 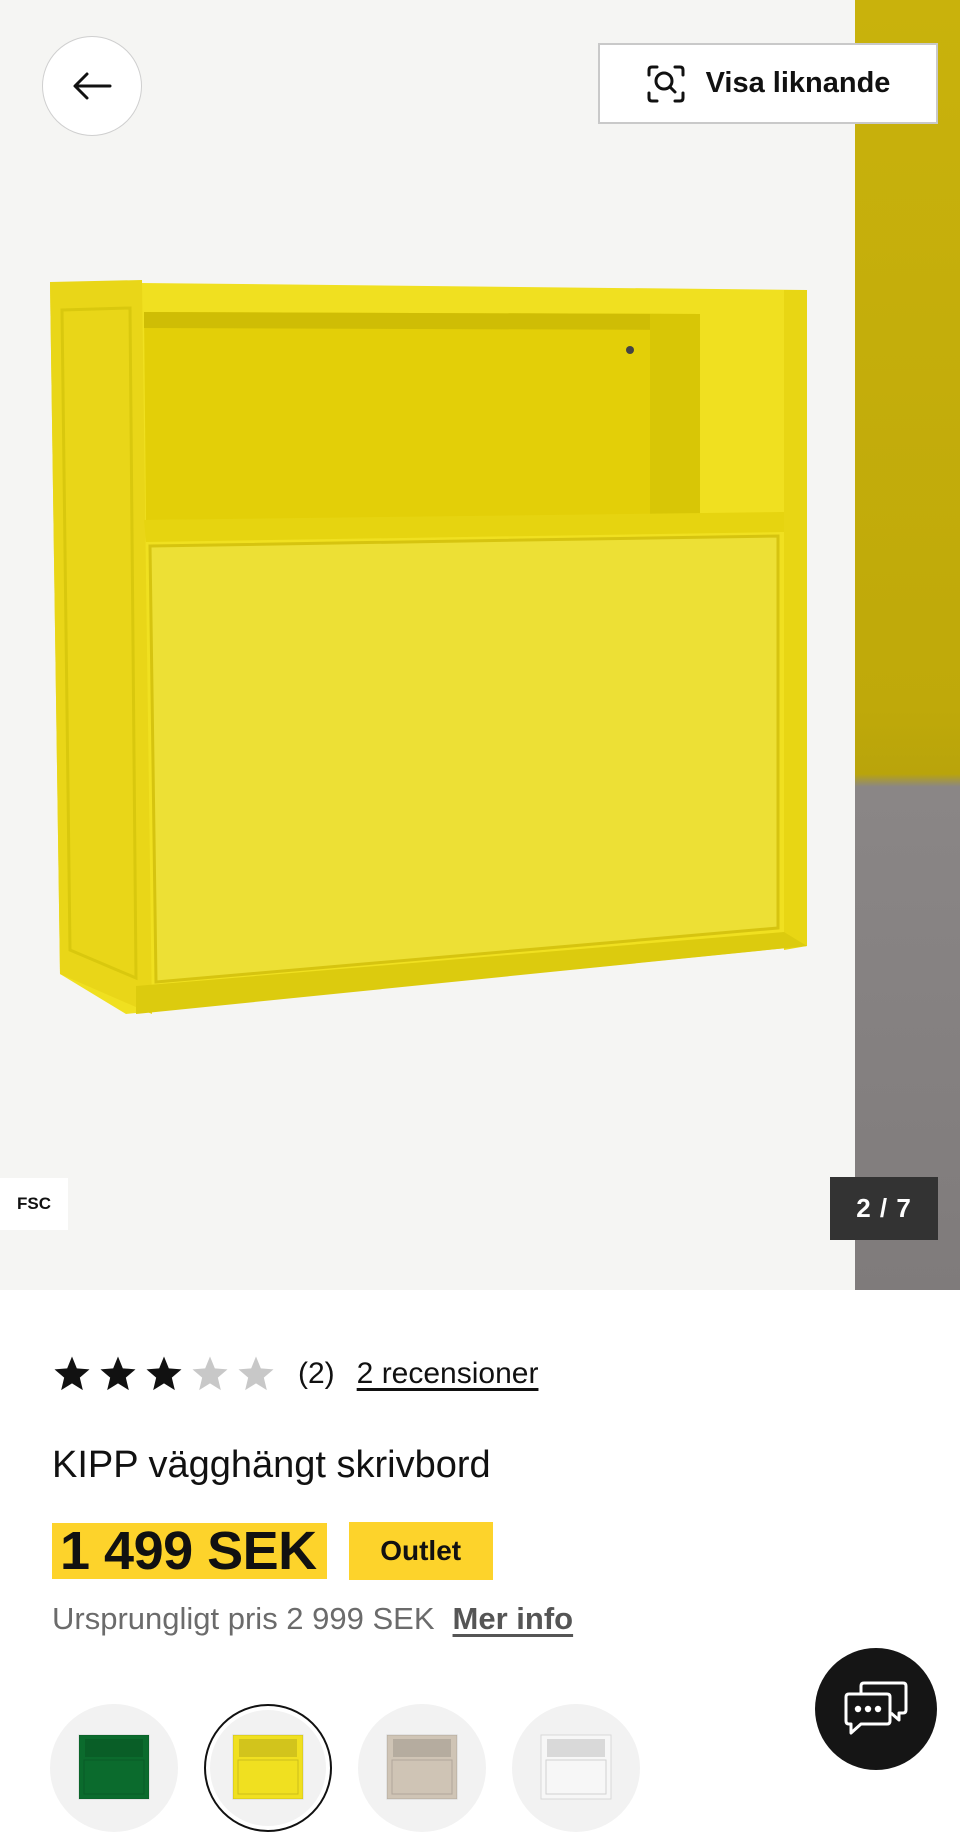 I want to click on back-button, so click(x=92, y=86).